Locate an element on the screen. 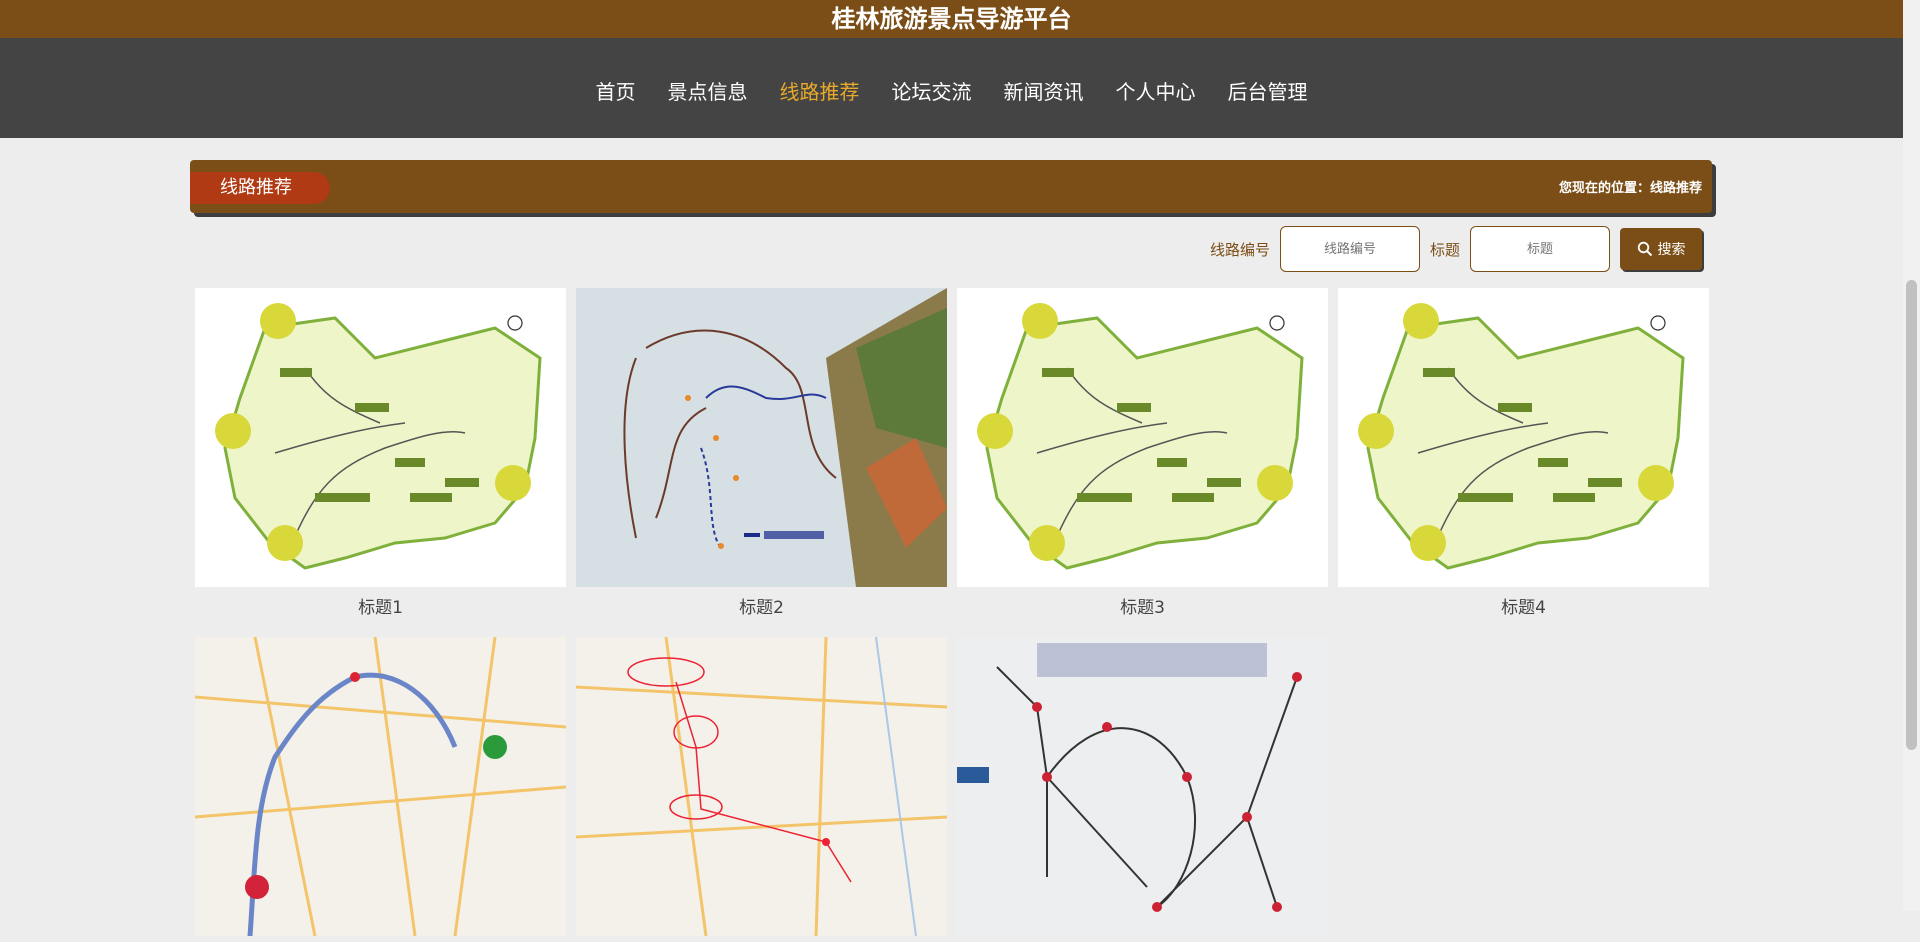 The height and width of the screenshot is (942, 1920). site-title: 桂林旅游景点导游平台 is located at coordinates (951, 19).